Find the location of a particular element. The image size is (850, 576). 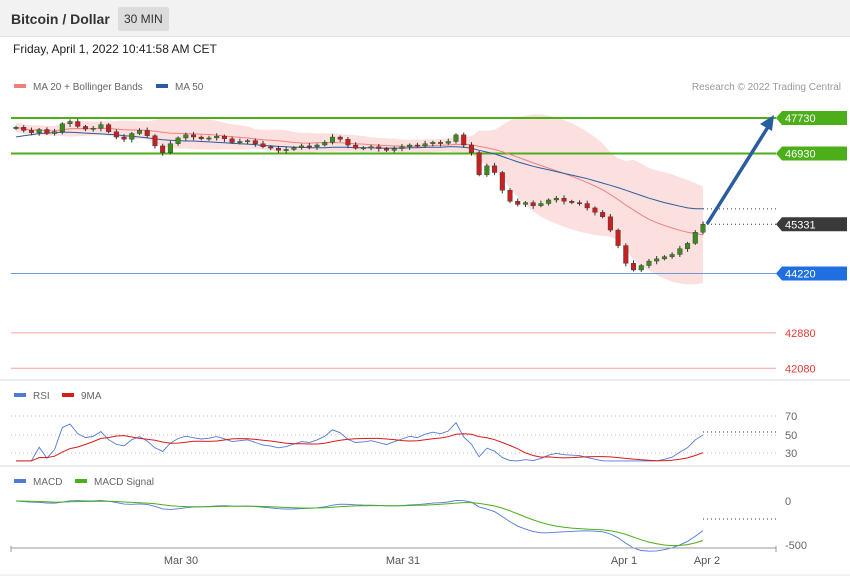

legend-swatch-ma20 is located at coordinates (20, 86).